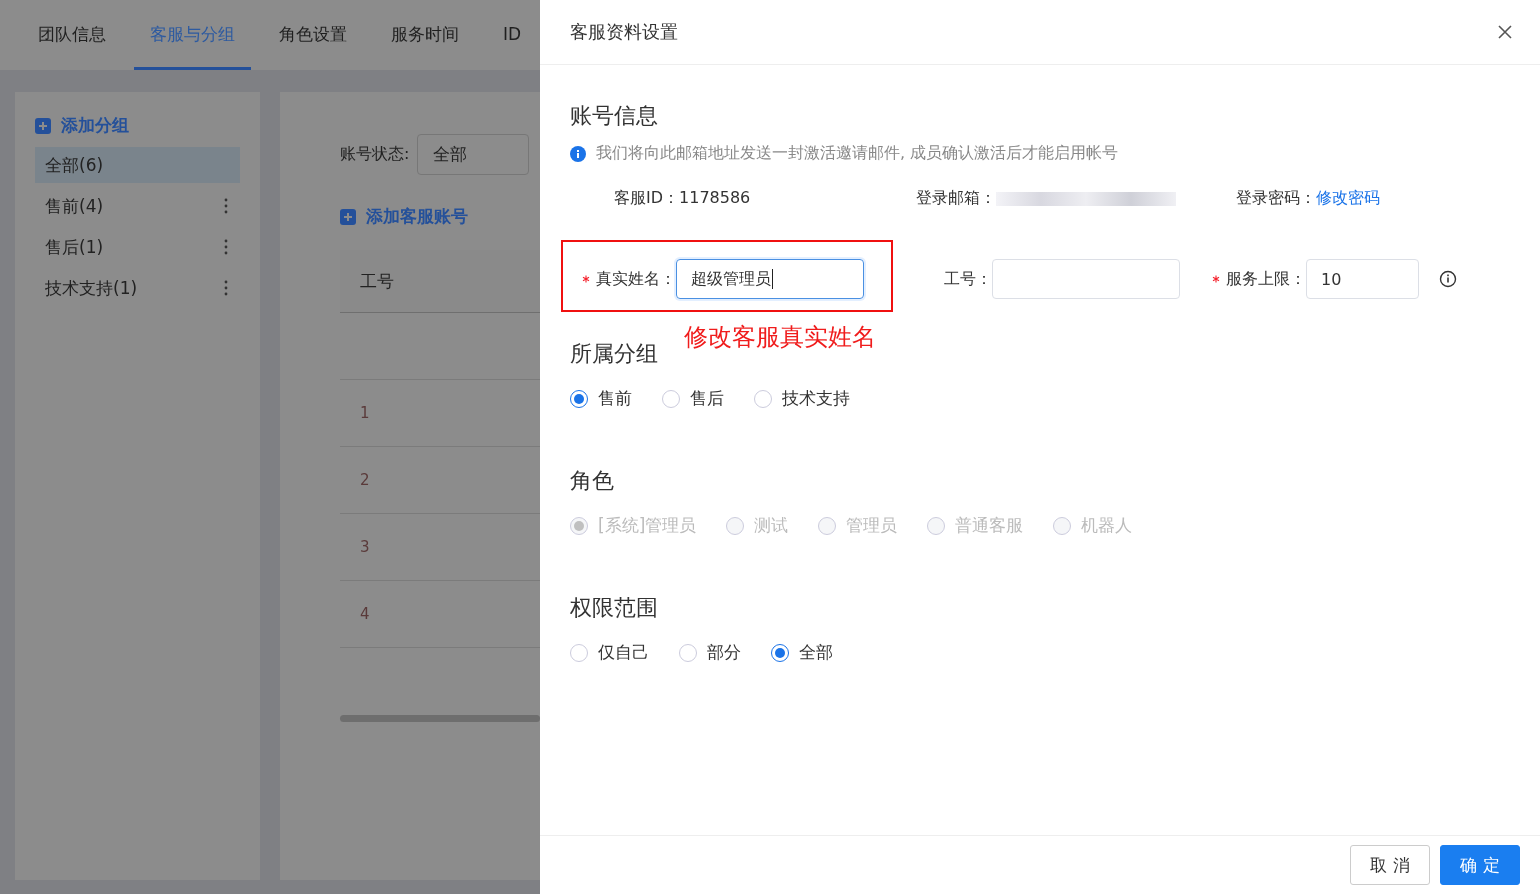 This screenshot has height=894, width=1540. What do you see at coordinates (74, 247) in the screenshot?
I see `group-label: 售后(1)` at bounding box center [74, 247].